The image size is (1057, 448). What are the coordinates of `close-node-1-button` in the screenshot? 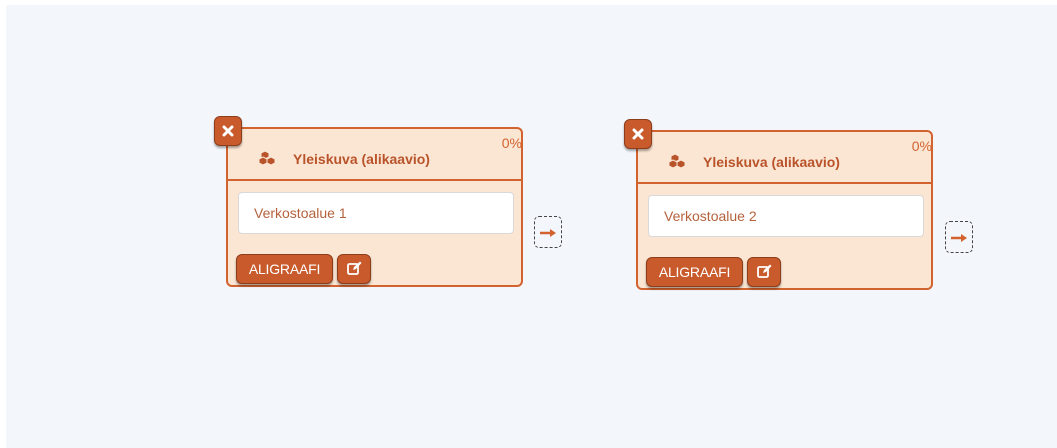 It's located at (228, 131).